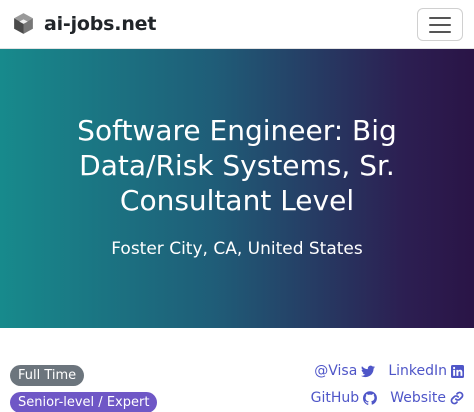 Image resolution: width=474 pixels, height=412 pixels. I want to click on link-icon, so click(457, 398).